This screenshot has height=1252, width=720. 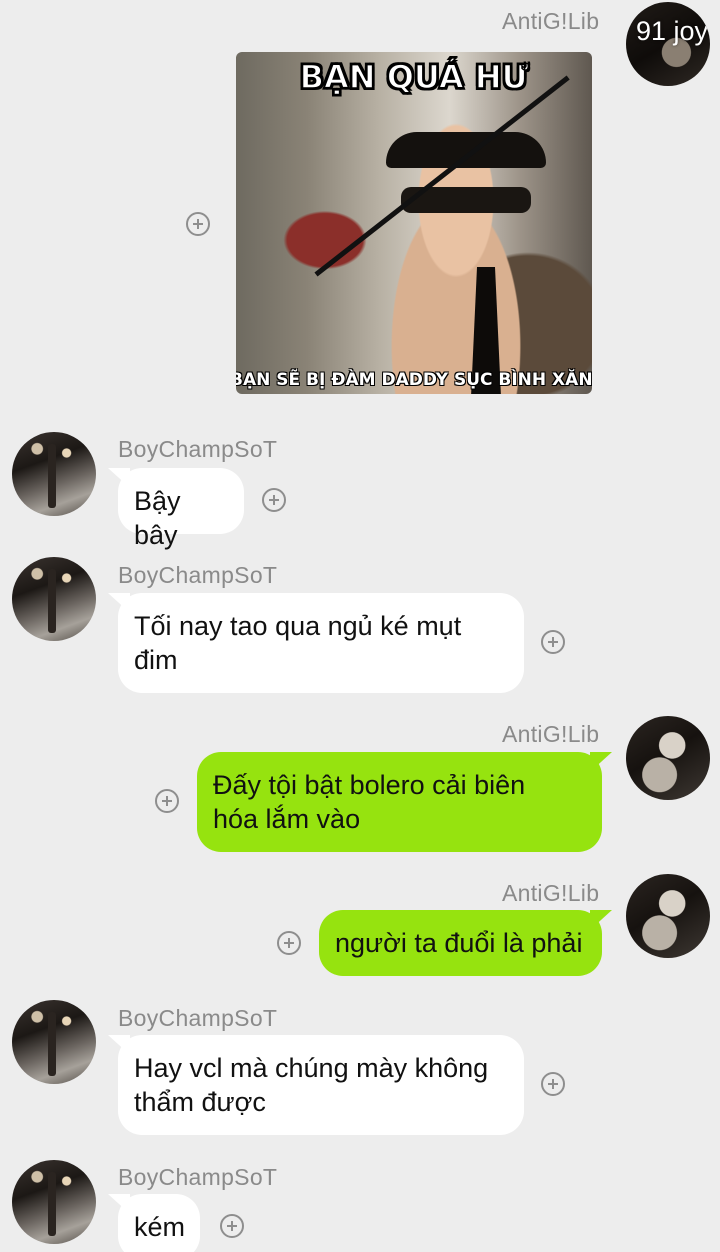 What do you see at coordinates (200, 1102) in the screenshot?
I see `message-text-line: thẩm được` at bounding box center [200, 1102].